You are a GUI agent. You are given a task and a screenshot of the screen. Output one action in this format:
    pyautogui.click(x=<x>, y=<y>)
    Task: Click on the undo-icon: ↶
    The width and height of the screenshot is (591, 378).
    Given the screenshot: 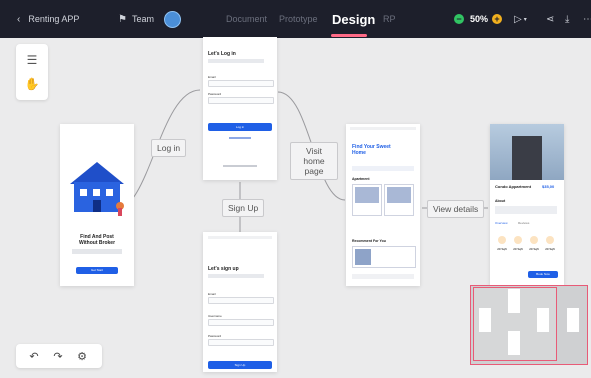 What is the action you would take?
    pyautogui.click(x=34, y=356)
    